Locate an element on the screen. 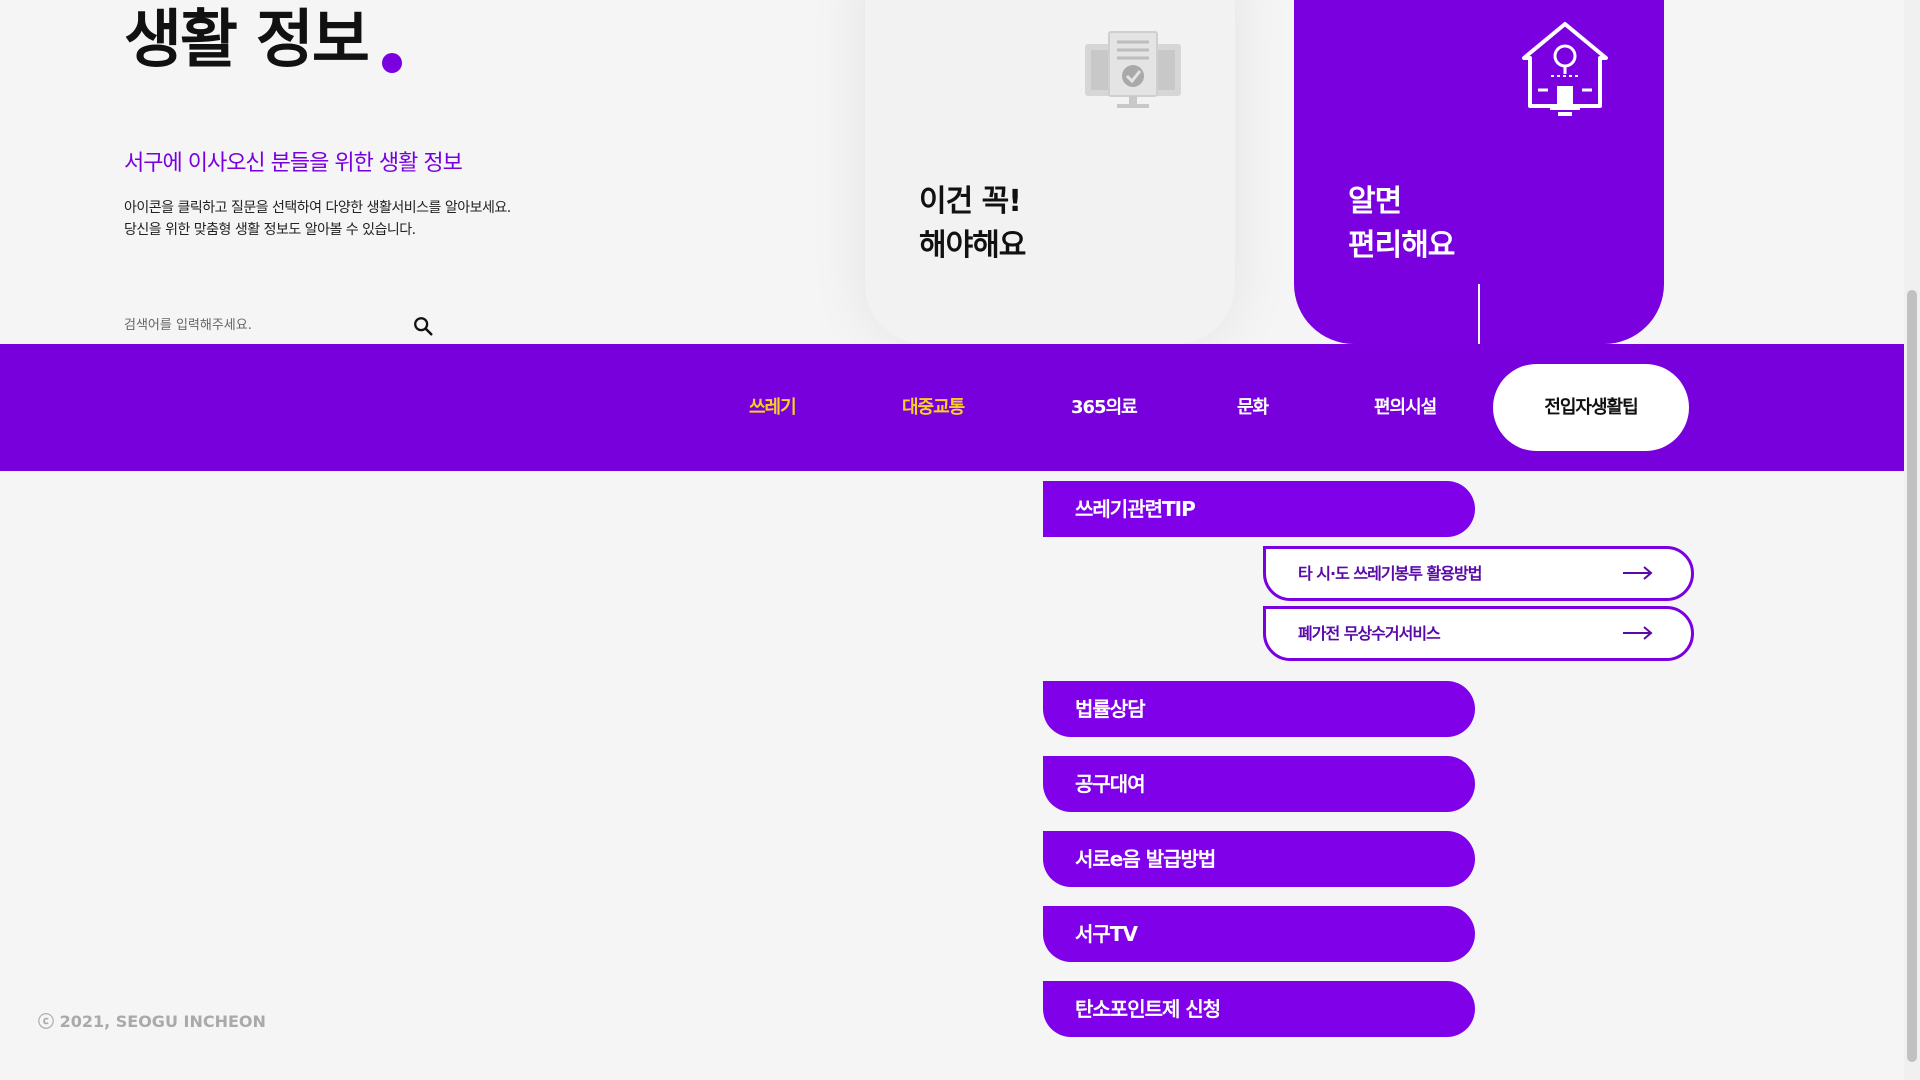 The height and width of the screenshot is (1080, 1920). menu-seogu-tv: 서구TV is located at coordinates (1259, 934).